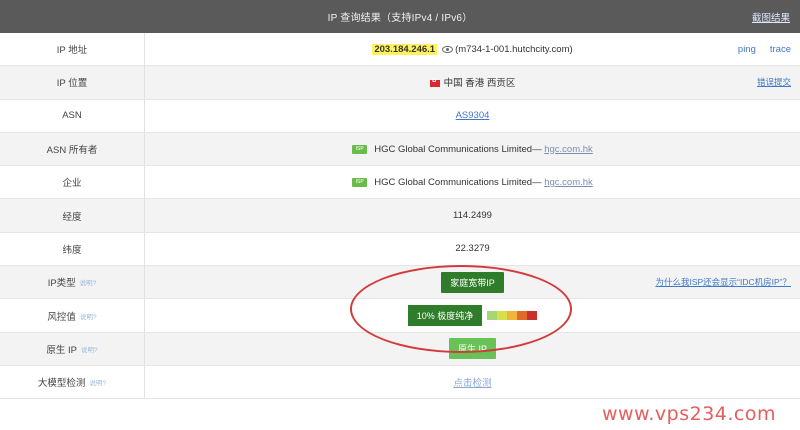 Image resolution: width=800 pixels, height=430 pixels. I want to click on ip-type-badge: 家庭宽带IP, so click(472, 282).